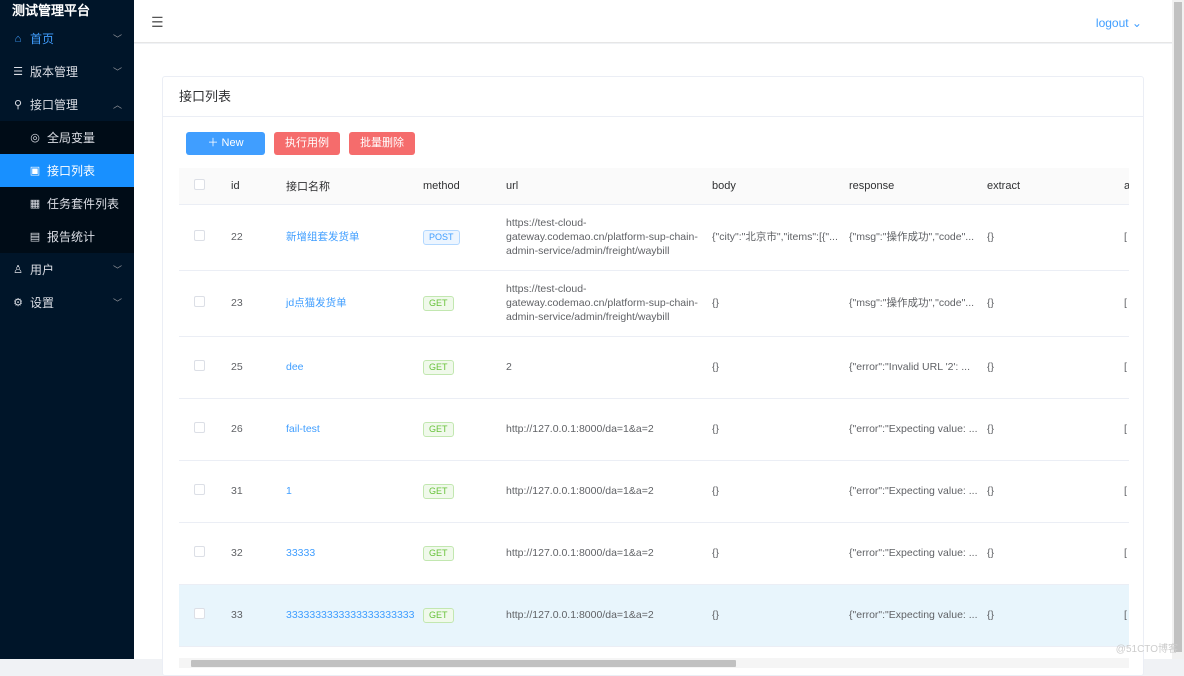 The height and width of the screenshot is (676, 1184). I want to click on sidebar-item-user: ♙ 用户 ﹀, so click(67, 269).